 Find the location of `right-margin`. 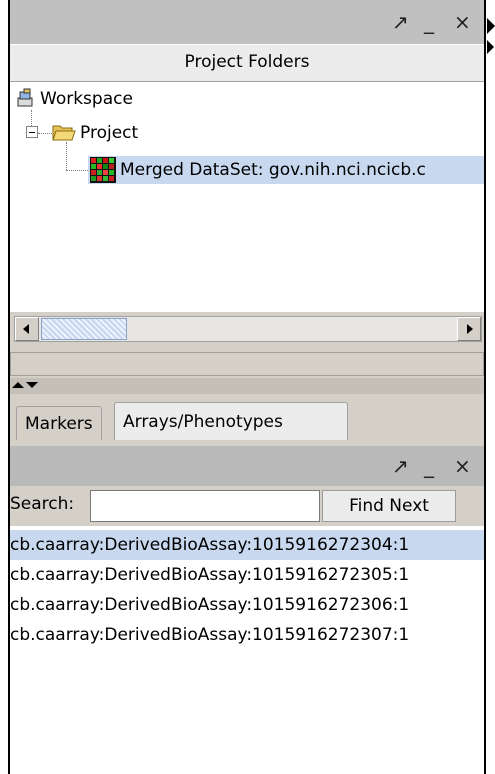

right-margin is located at coordinates (490, 387).